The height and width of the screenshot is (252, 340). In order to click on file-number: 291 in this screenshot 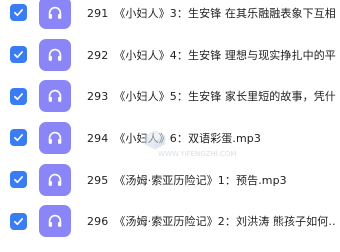, I will do `click(98, 13)`.